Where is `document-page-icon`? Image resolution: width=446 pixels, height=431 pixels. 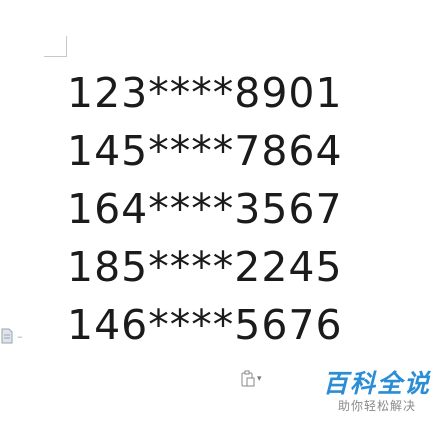
document-page-icon is located at coordinates (7, 336).